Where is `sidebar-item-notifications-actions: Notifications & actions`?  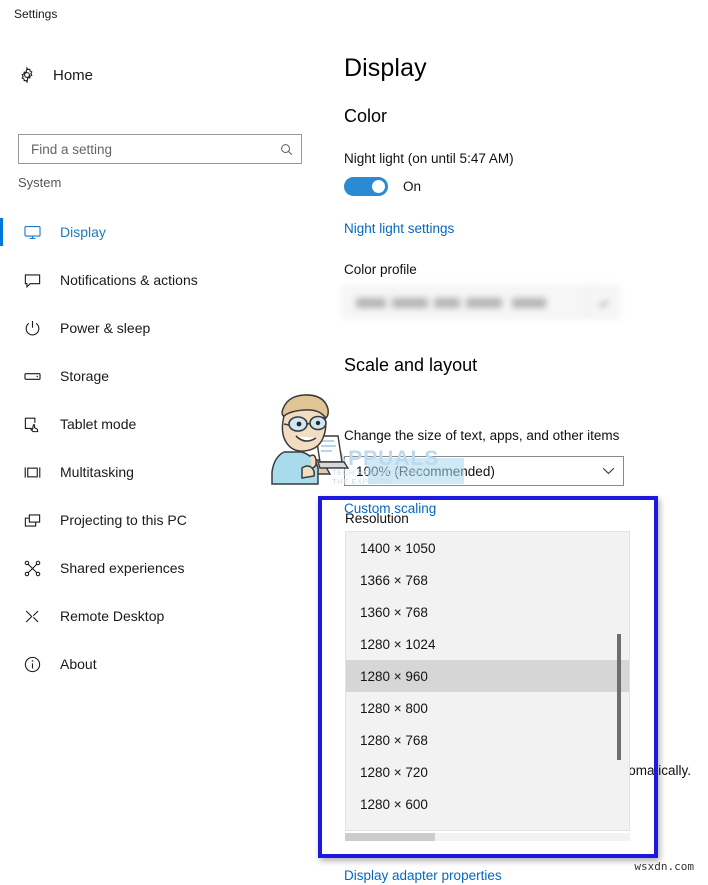 sidebar-item-notifications-actions: Notifications & actions is located at coordinates (165, 280).